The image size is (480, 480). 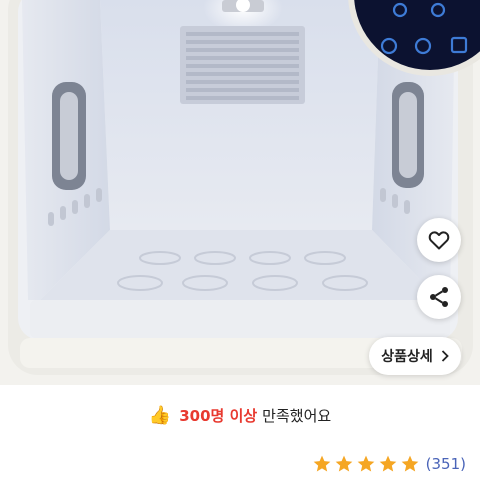 What do you see at coordinates (407, 357) in the screenshot?
I see `product-detail-label: 상품상세` at bounding box center [407, 357].